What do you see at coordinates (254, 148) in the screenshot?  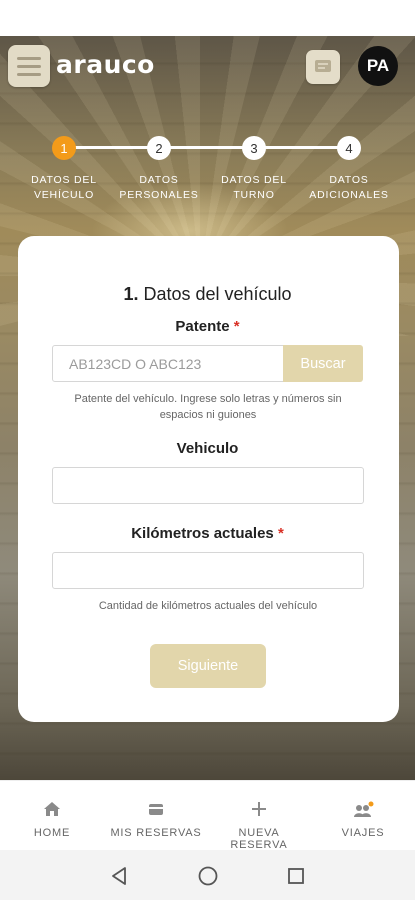 I see `step-3-circle: 3` at bounding box center [254, 148].